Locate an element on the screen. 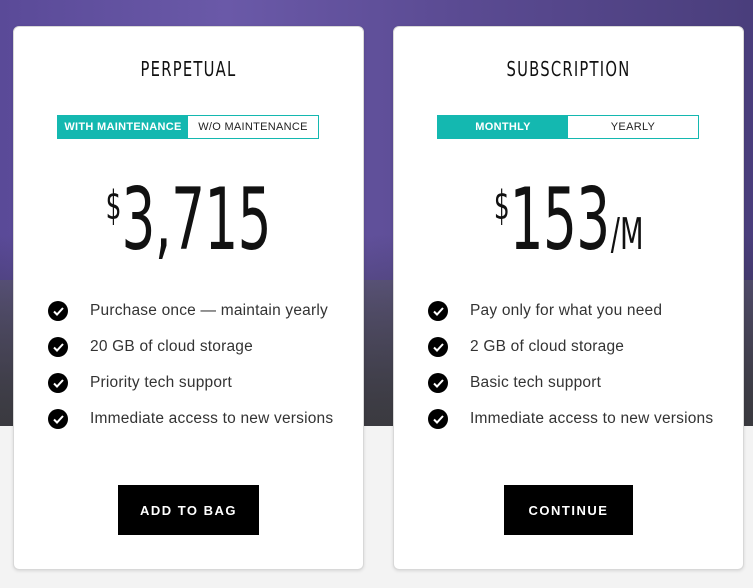  add-to-bag-button: ADD TO BAG is located at coordinates (188, 510).